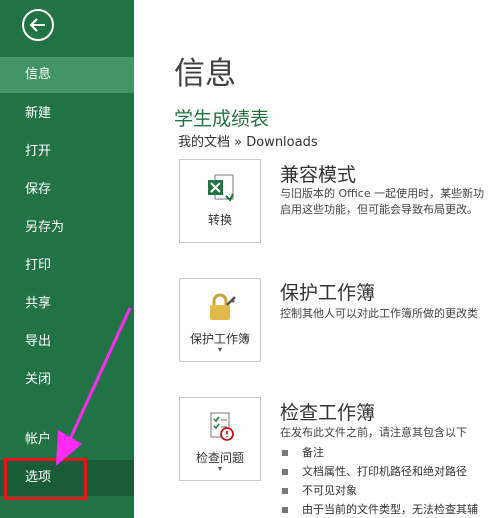 This screenshot has height=518, width=500. What do you see at coordinates (67, 190) in the screenshot?
I see `sidebar-item-save: 保存` at bounding box center [67, 190].